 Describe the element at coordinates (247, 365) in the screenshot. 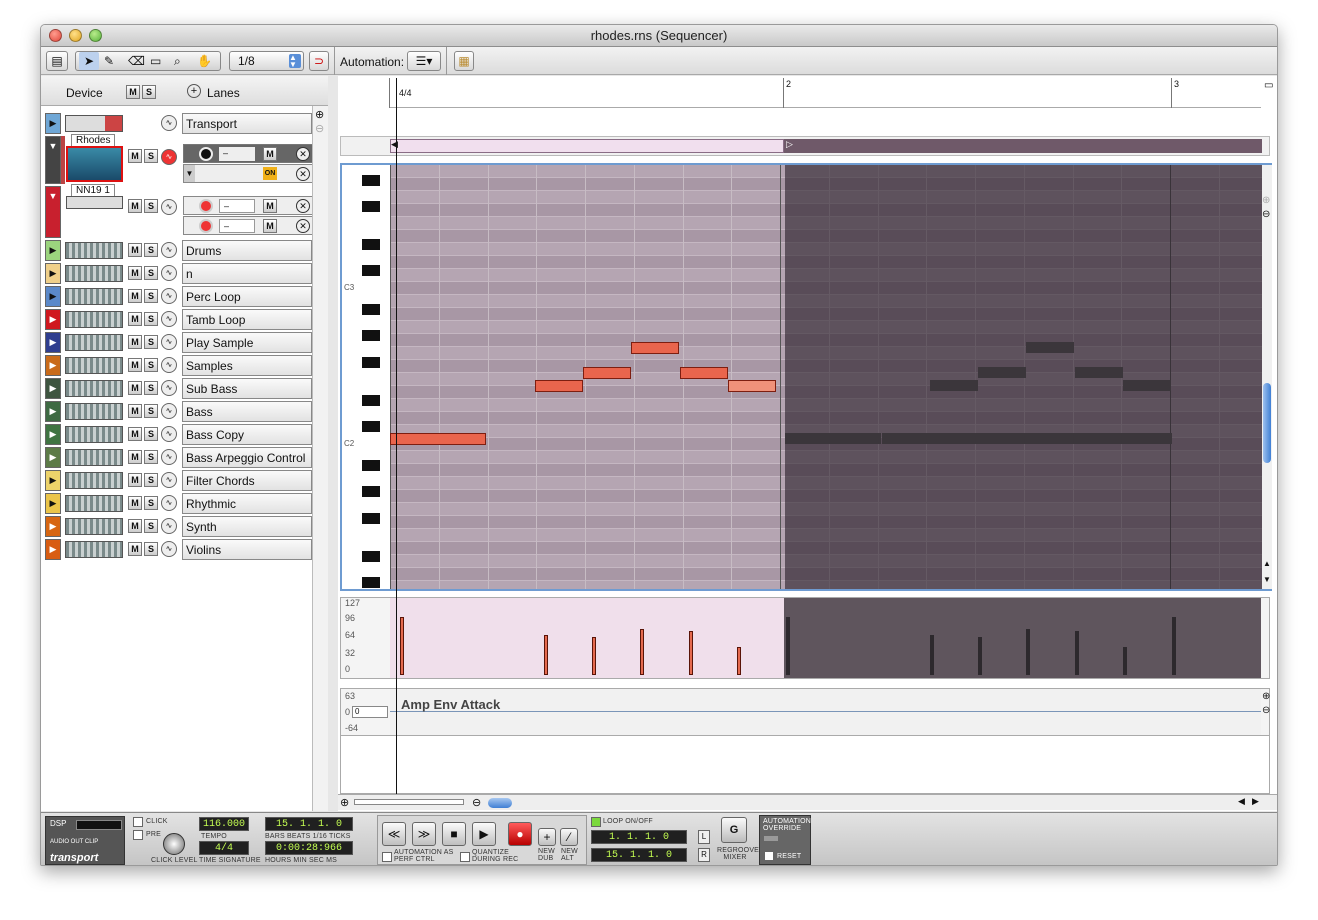

I see `track-name: Samples` at that location.